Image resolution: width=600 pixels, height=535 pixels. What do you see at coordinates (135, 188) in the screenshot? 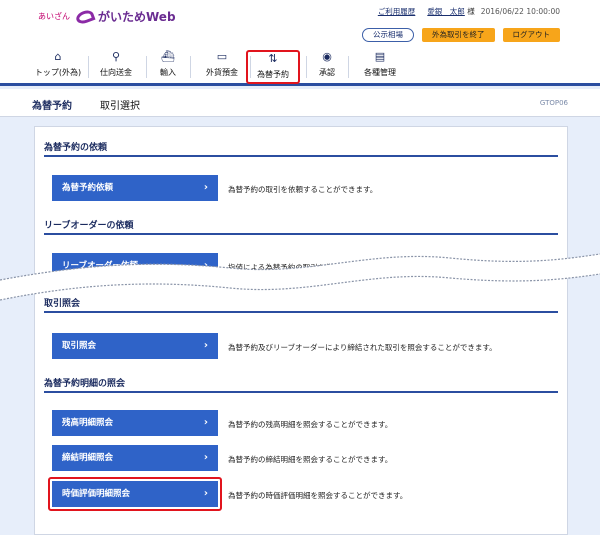
I see `forward-request-button: 為替予約依頼 ›` at bounding box center [135, 188].